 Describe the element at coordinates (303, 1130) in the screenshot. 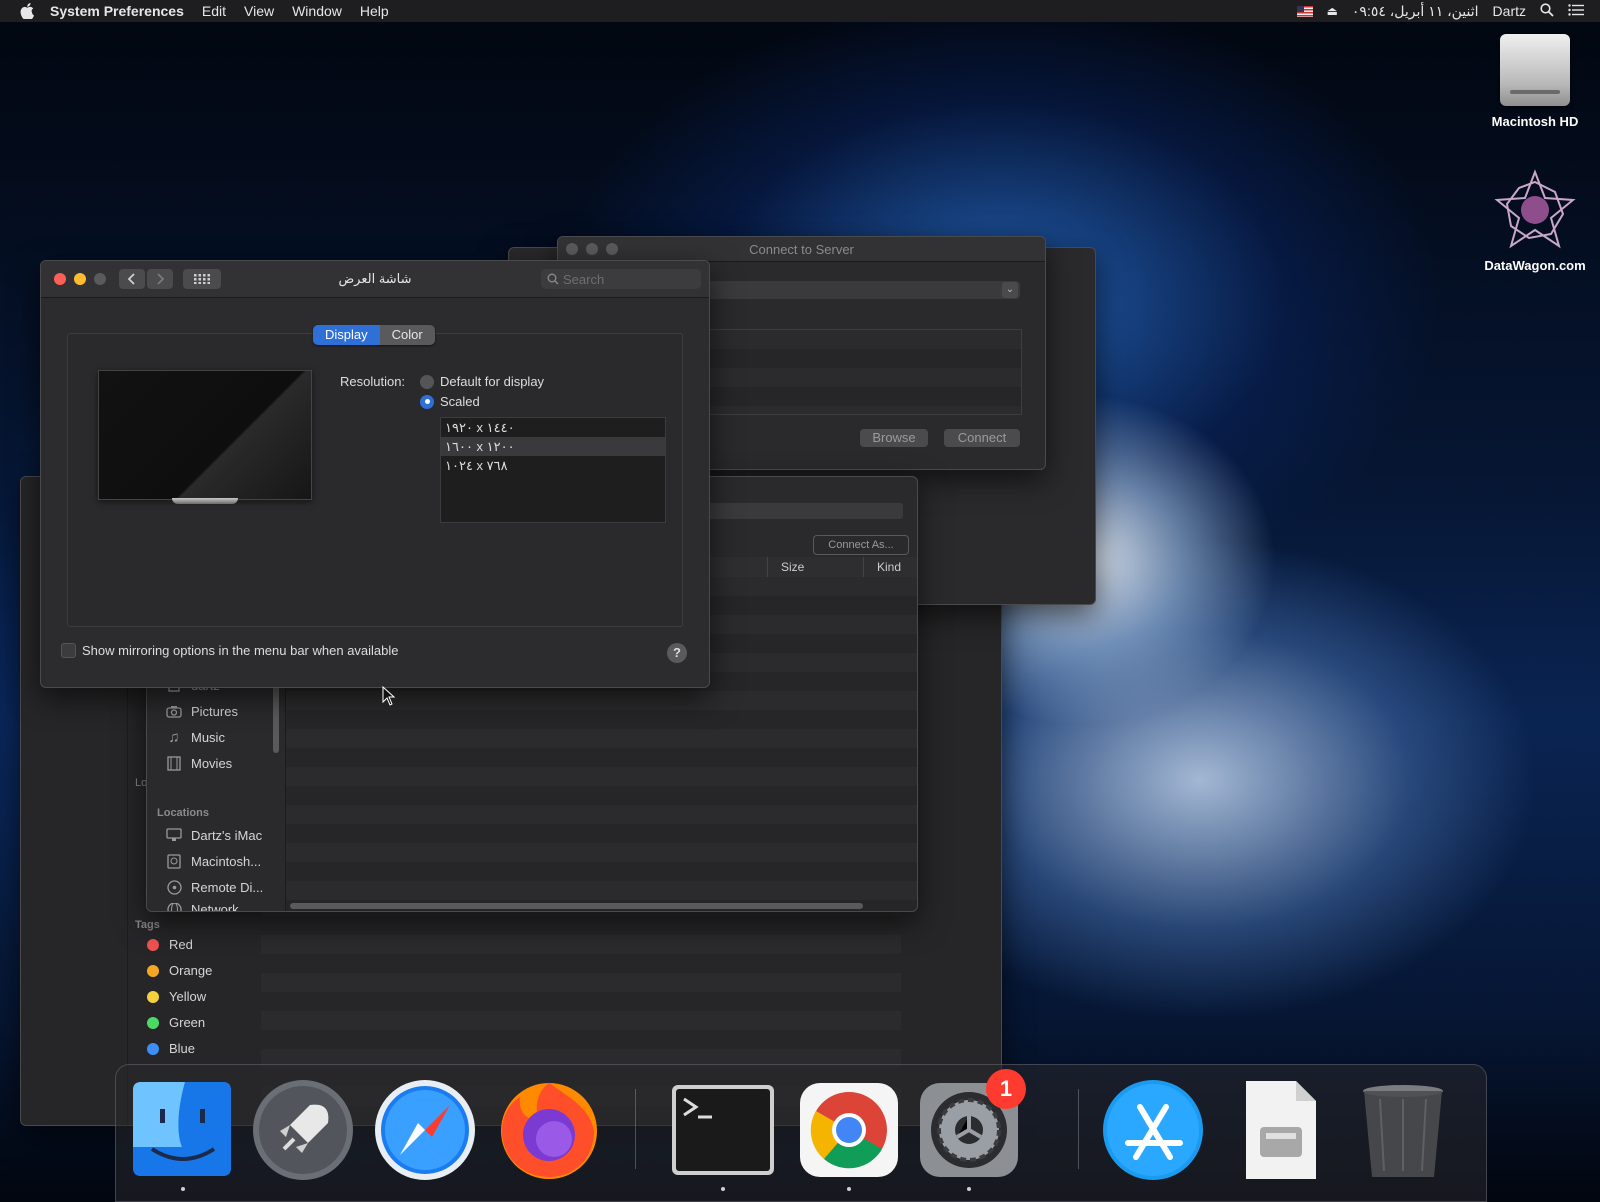

I see `launchpad-icon` at that location.